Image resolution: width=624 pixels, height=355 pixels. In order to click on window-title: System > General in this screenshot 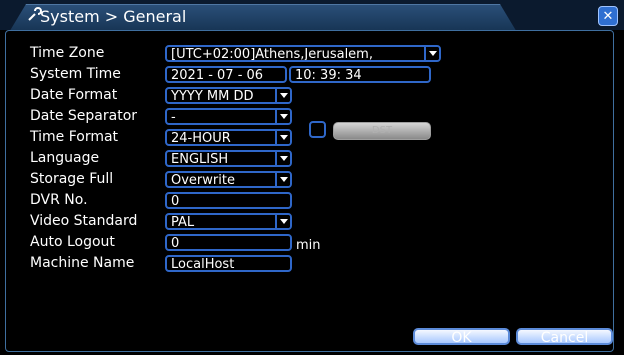, I will do `click(113, 16)`.